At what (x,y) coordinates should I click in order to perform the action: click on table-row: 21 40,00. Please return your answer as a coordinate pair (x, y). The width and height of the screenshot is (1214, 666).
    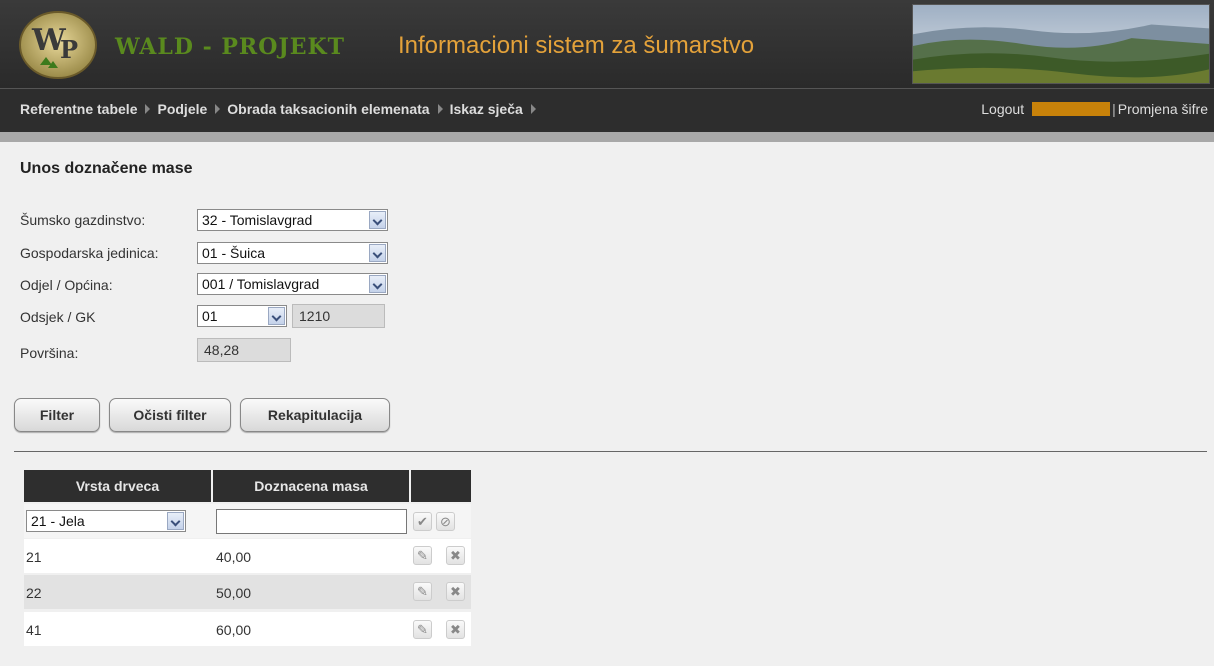
    Looking at the image, I should click on (247, 556).